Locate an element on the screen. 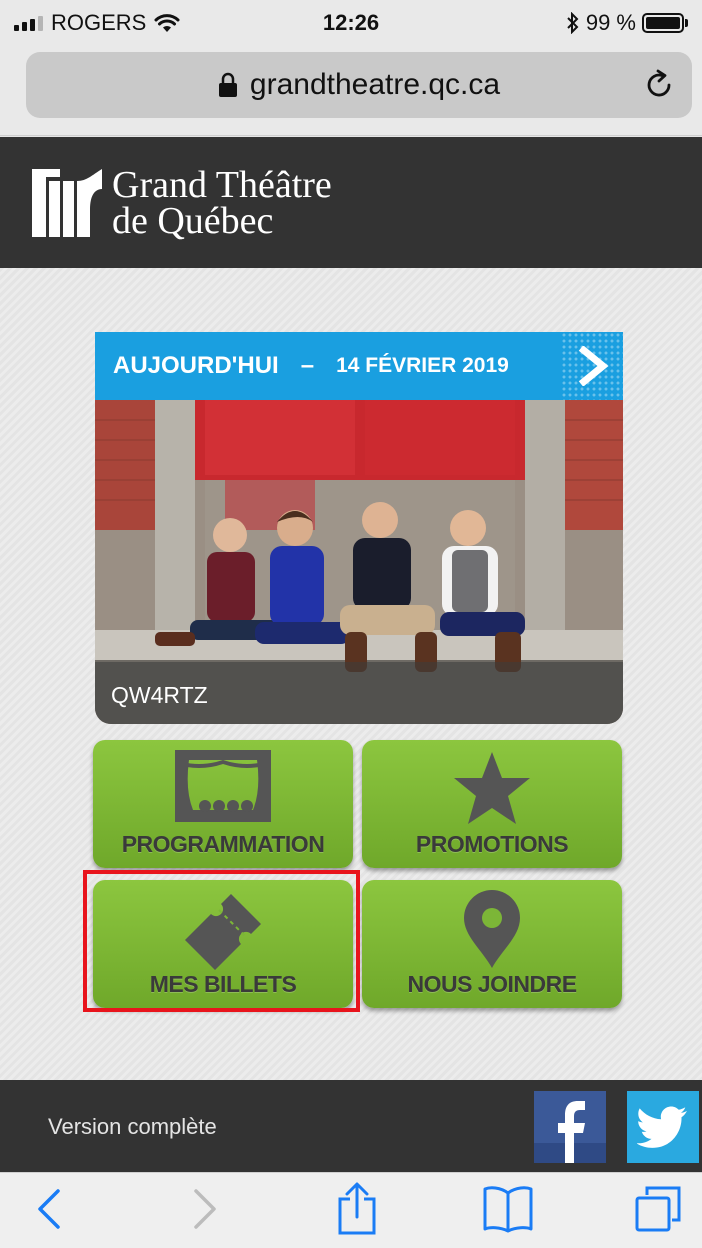 The image size is (702, 1248). featured-date: 14 FÉVRIER 2019 is located at coordinates (422, 365).